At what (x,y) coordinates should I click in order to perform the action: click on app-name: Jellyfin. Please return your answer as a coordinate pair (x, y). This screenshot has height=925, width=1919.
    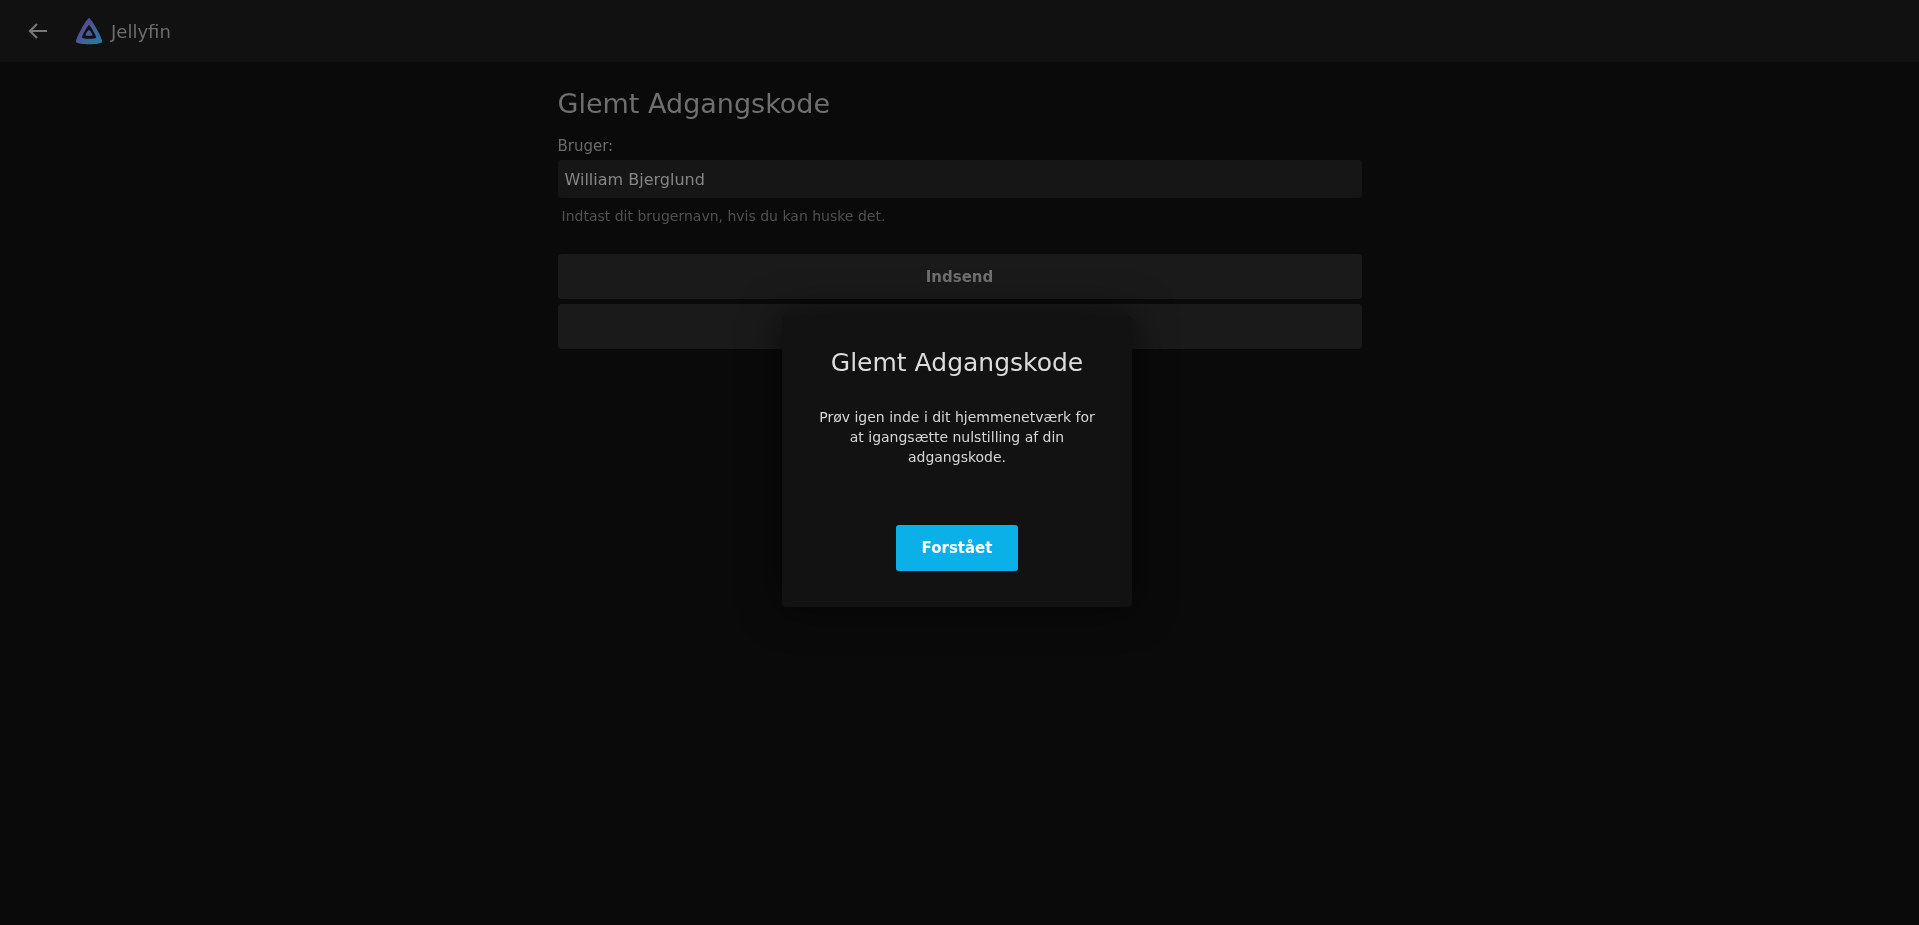
    Looking at the image, I should click on (141, 31).